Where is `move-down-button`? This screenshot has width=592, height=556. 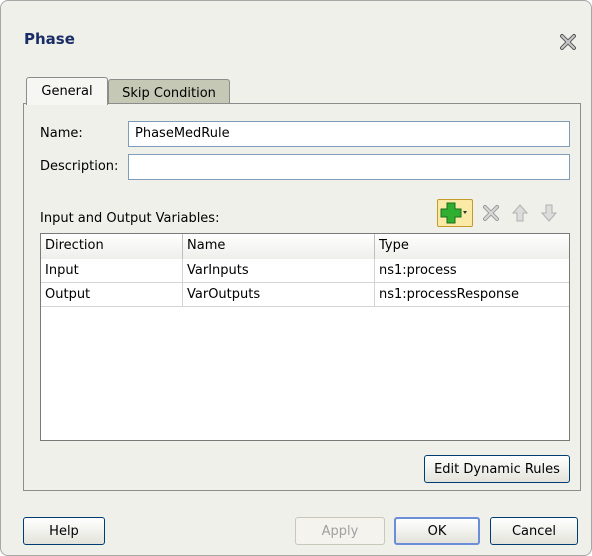 move-down-button is located at coordinates (549, 213).